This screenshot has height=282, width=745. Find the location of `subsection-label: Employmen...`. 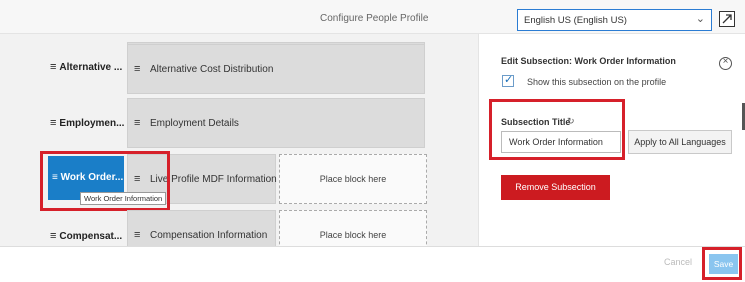

subsection-label: Employmen... is located at coordinates (92, 123).